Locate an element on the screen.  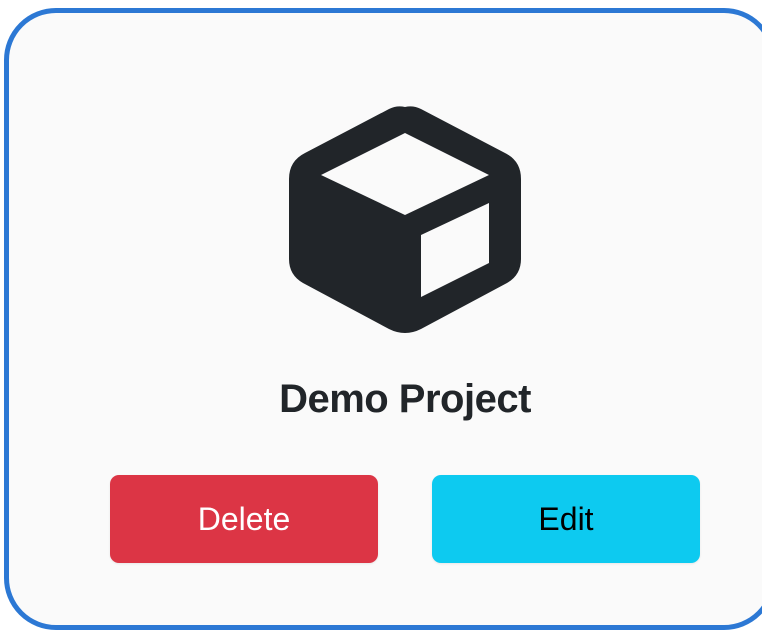
project-title: Demo Project is located at coordinates (405, 399).